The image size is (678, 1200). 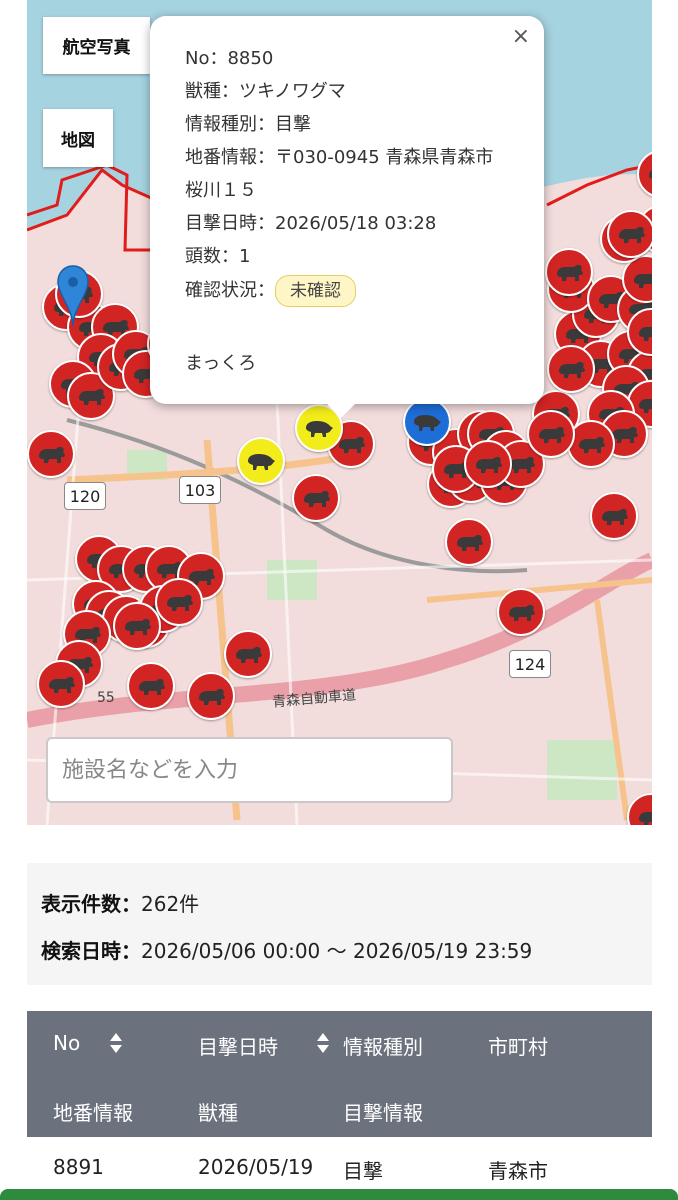 What do you see at coordinates (287, 951) in the screenshot?
I see `search-date-range: 検索日時：2026/05/06 00:00 〜 2026/05/19 23:59` at bounding box center [287, 951].